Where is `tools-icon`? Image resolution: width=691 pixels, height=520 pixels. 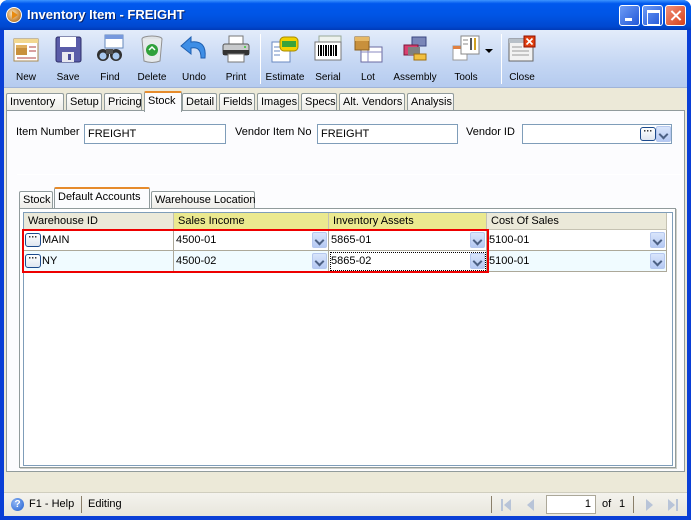
tools-icon is located at coordinates (466, 48).